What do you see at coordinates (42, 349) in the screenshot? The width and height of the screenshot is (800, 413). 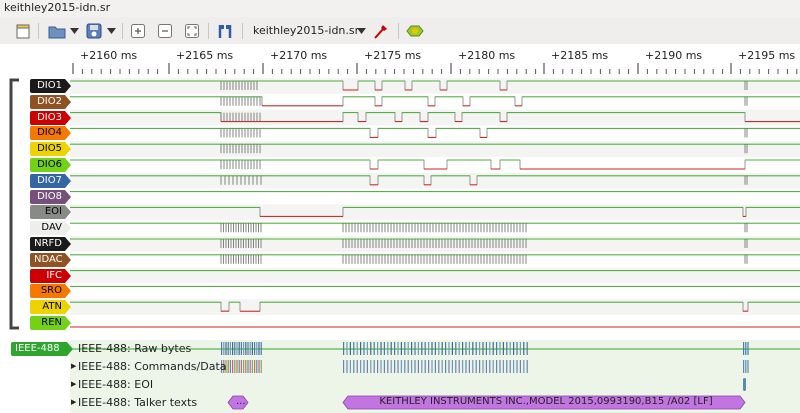 I see `decoder-label: IEEE-488` at bounding box center [42, 349].